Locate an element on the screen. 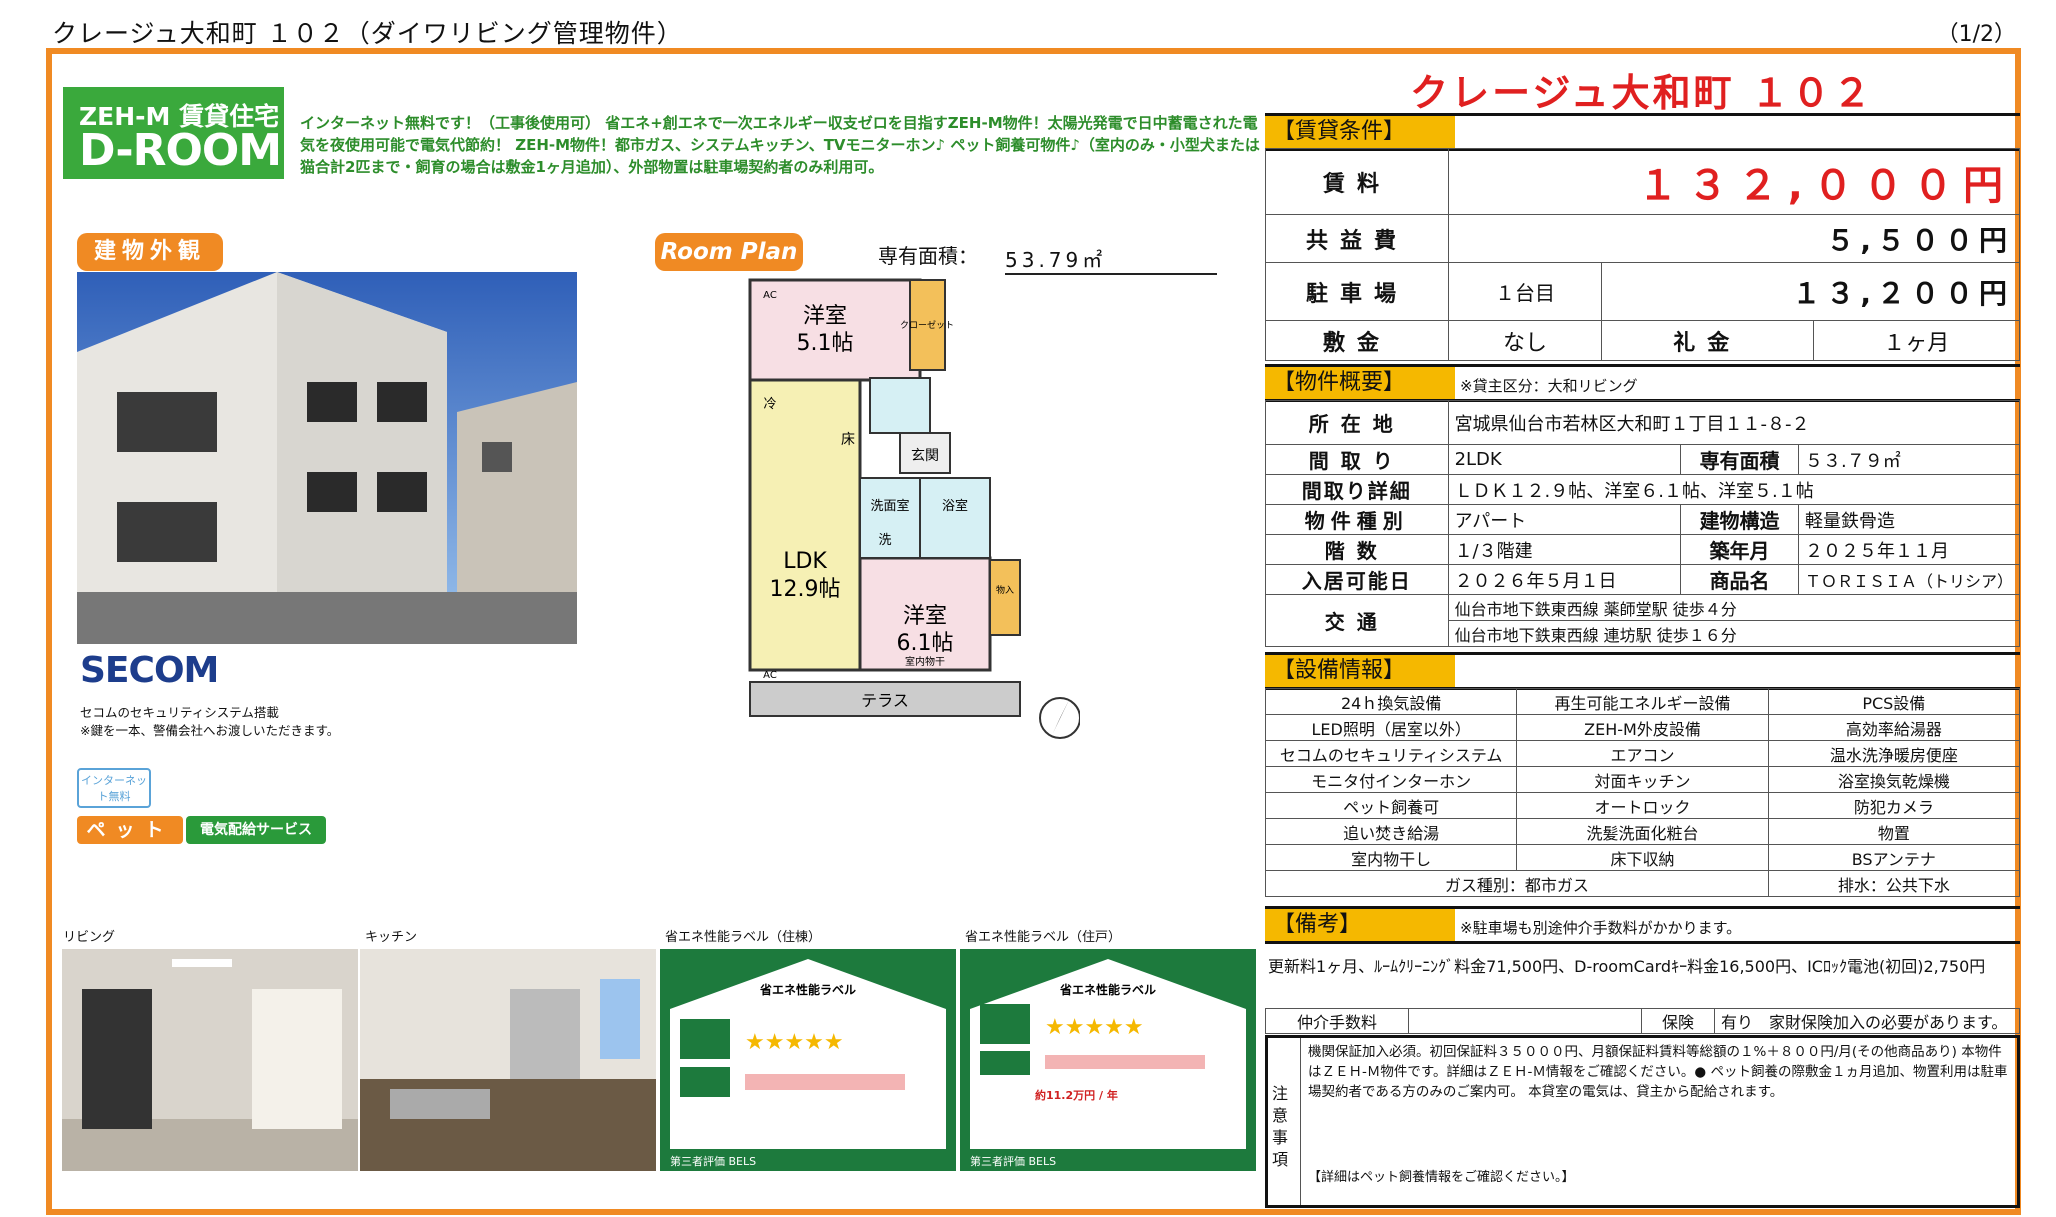 The image size is (2056, 1217). transport-label: 交通 is located at coordinates (1357, 620).